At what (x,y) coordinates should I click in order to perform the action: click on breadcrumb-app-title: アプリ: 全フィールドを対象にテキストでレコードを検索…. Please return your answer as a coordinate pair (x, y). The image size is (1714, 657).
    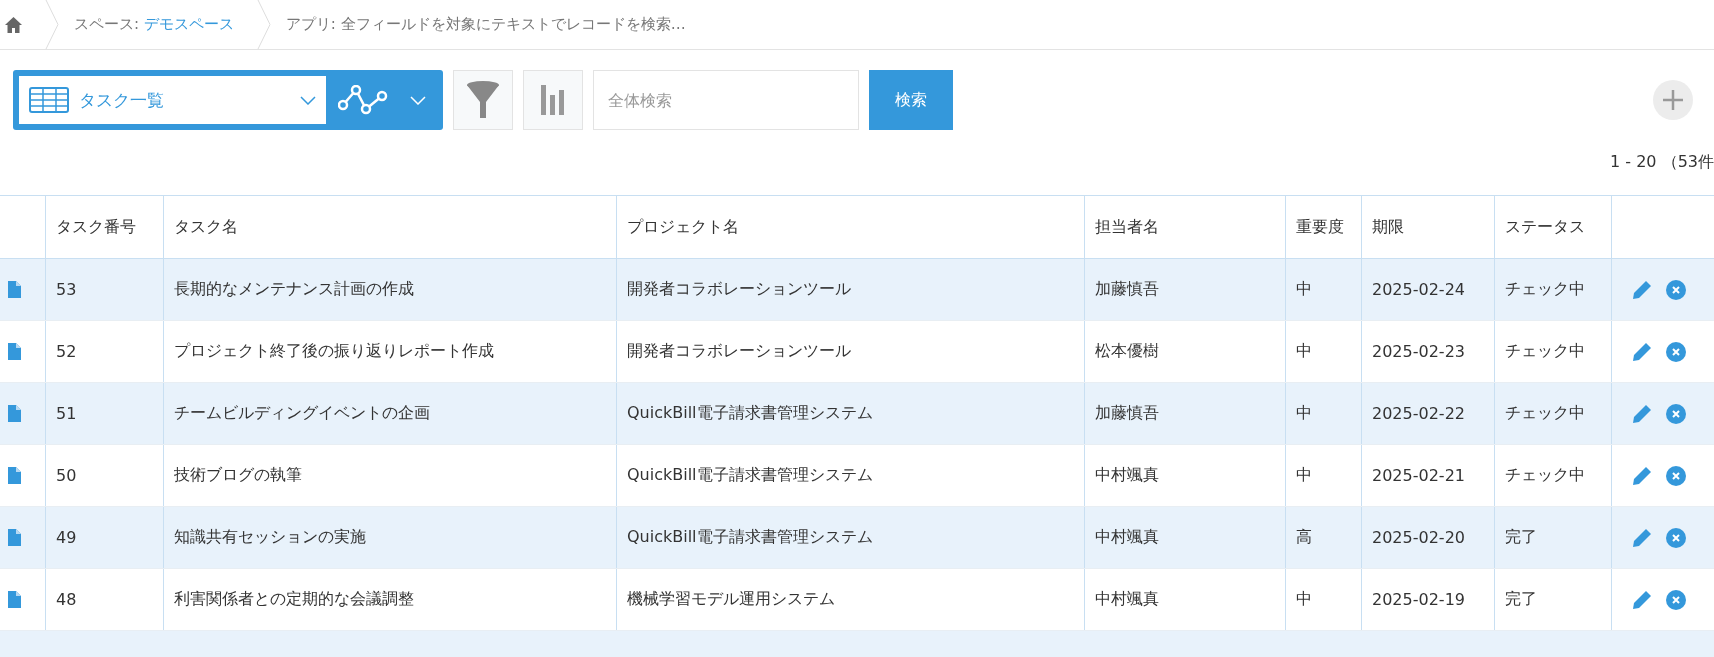
    Looking at the image, I should click on (485, 24).